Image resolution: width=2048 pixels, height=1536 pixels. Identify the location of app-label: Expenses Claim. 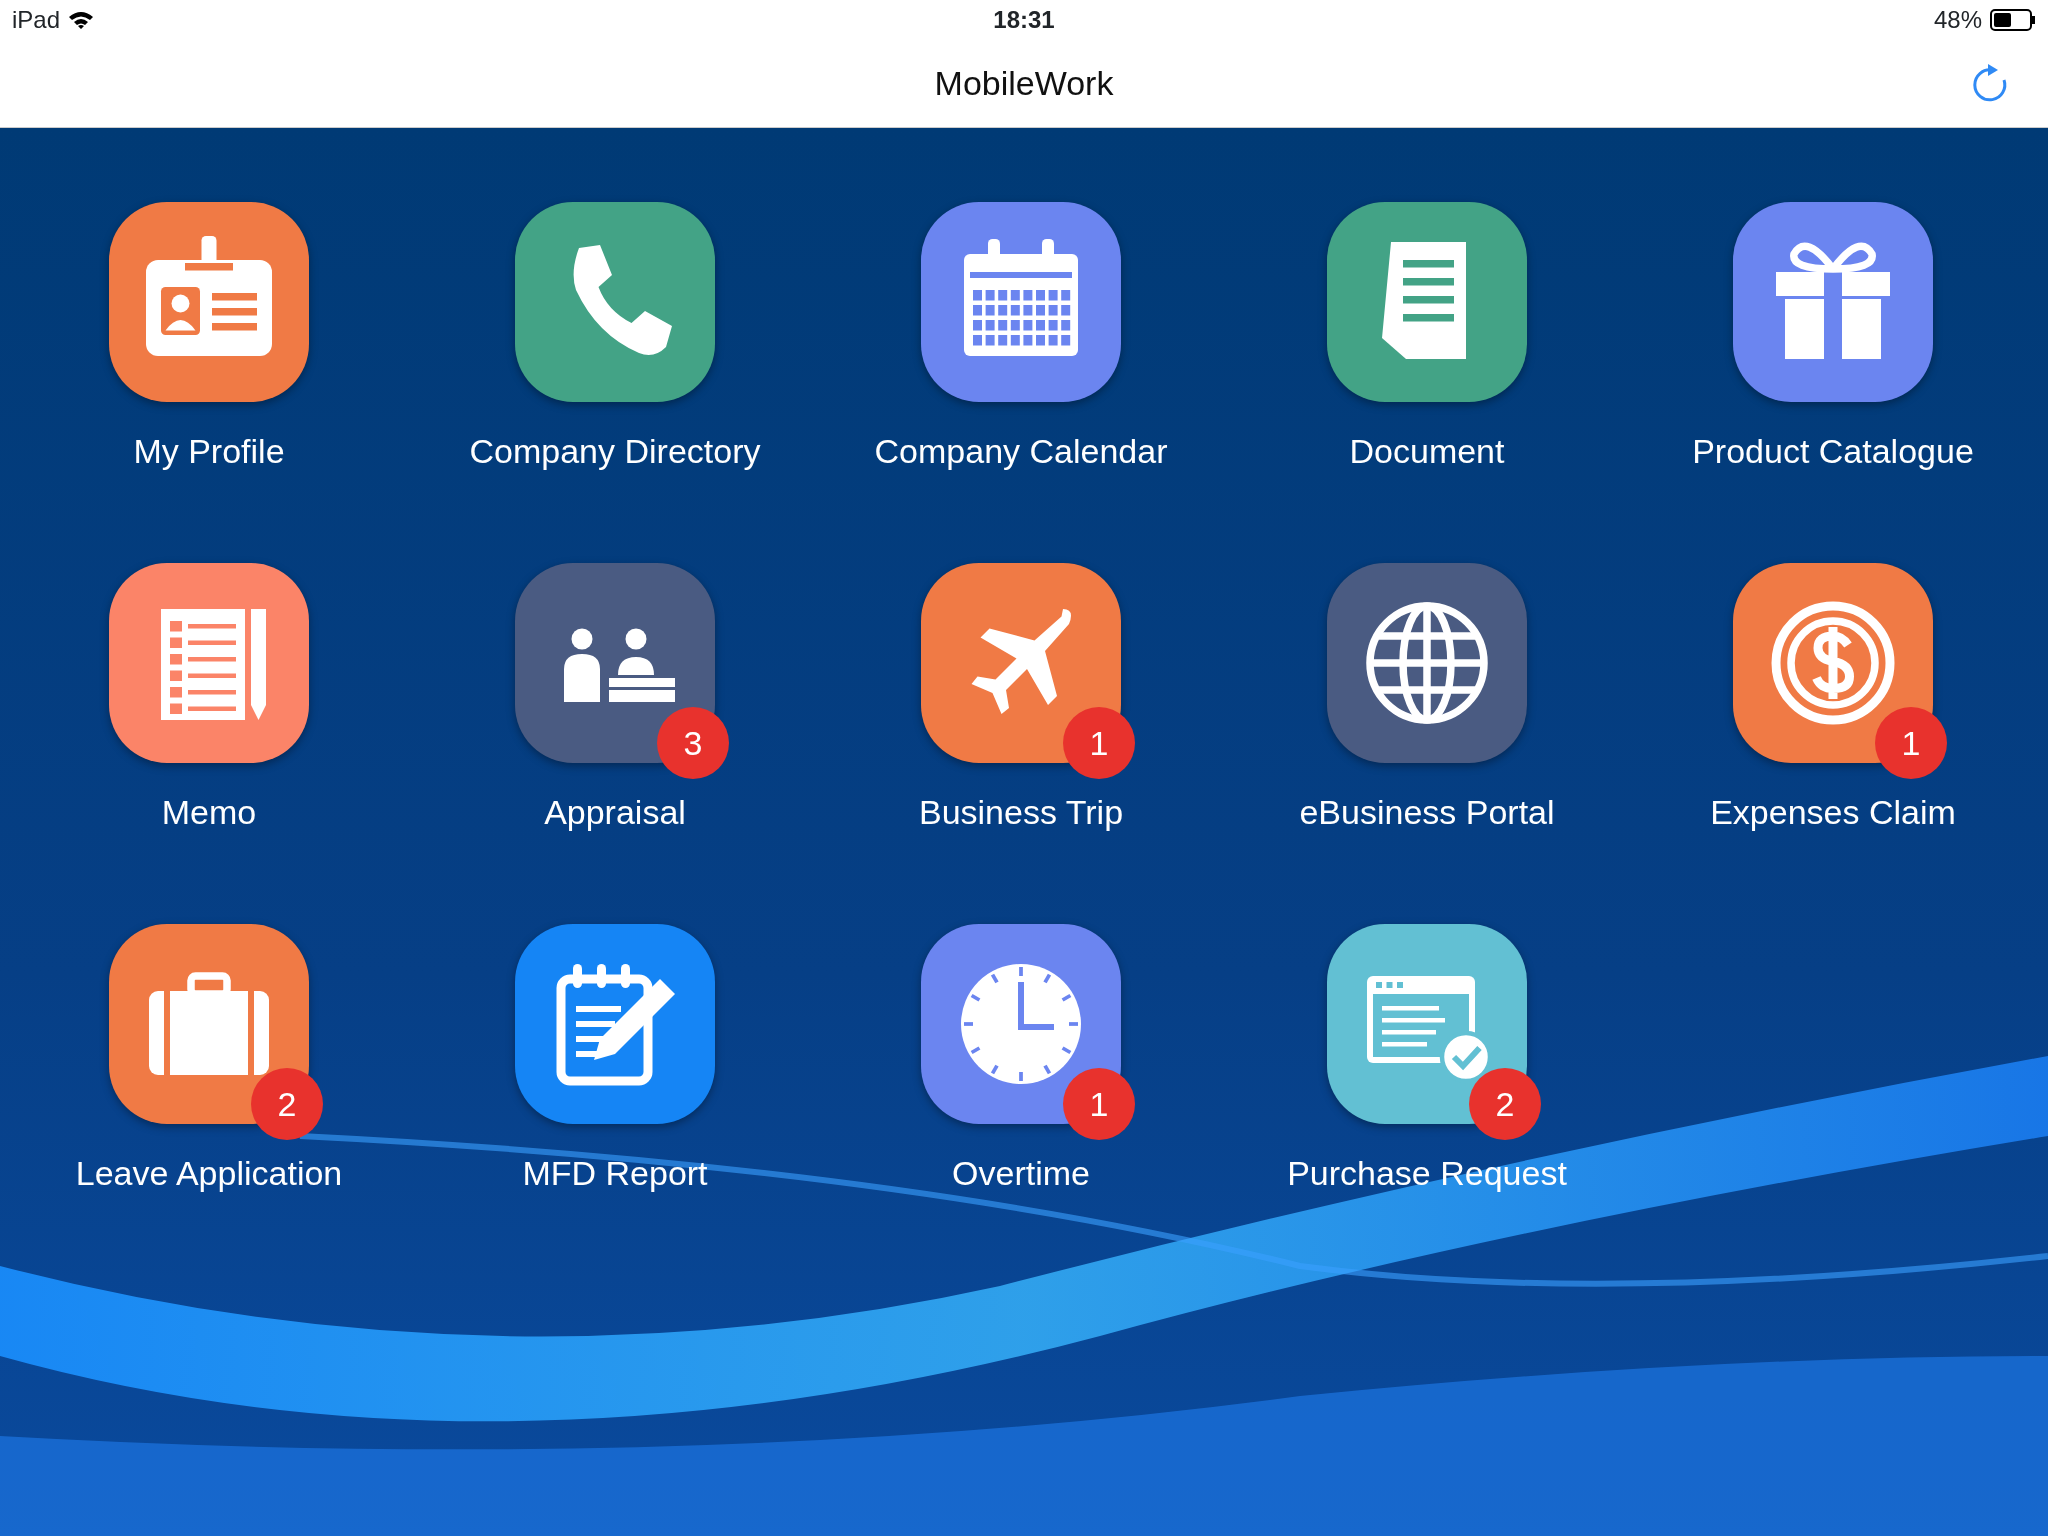
(1833, 812).